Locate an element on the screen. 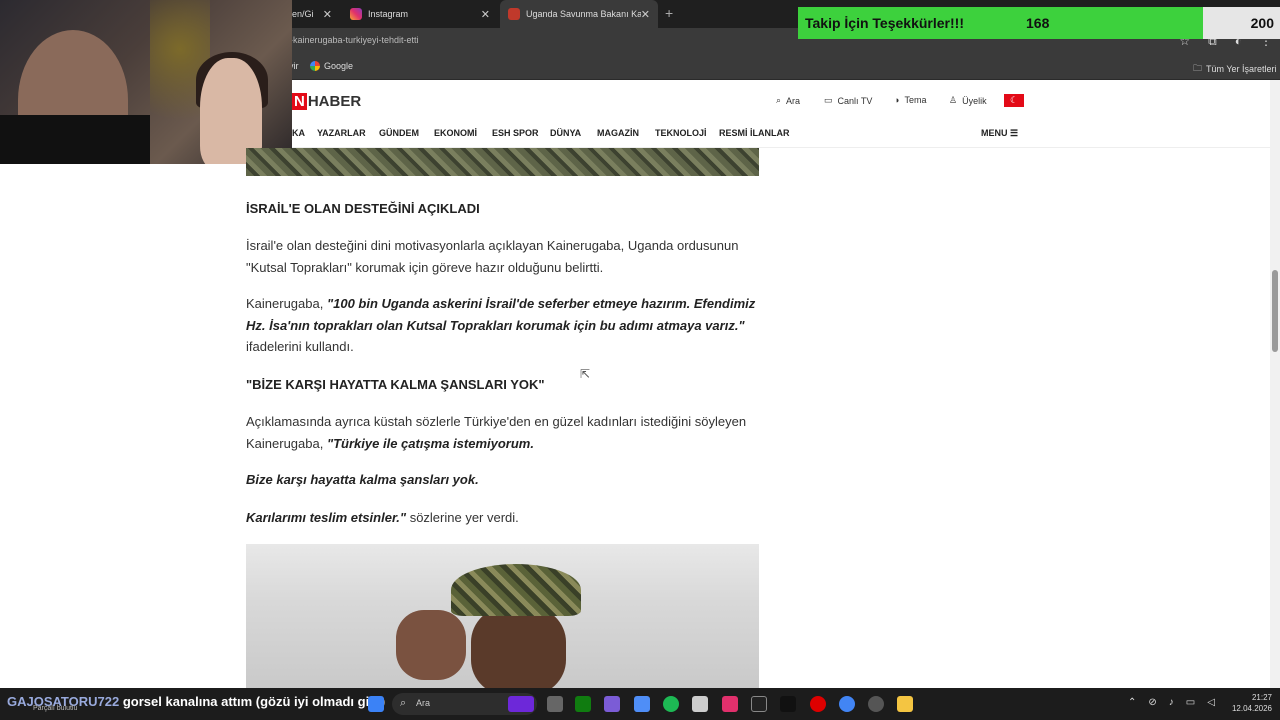 The image size is (1280, 720). menu-button: MENU ☰ is located at coordinates (999, 133).